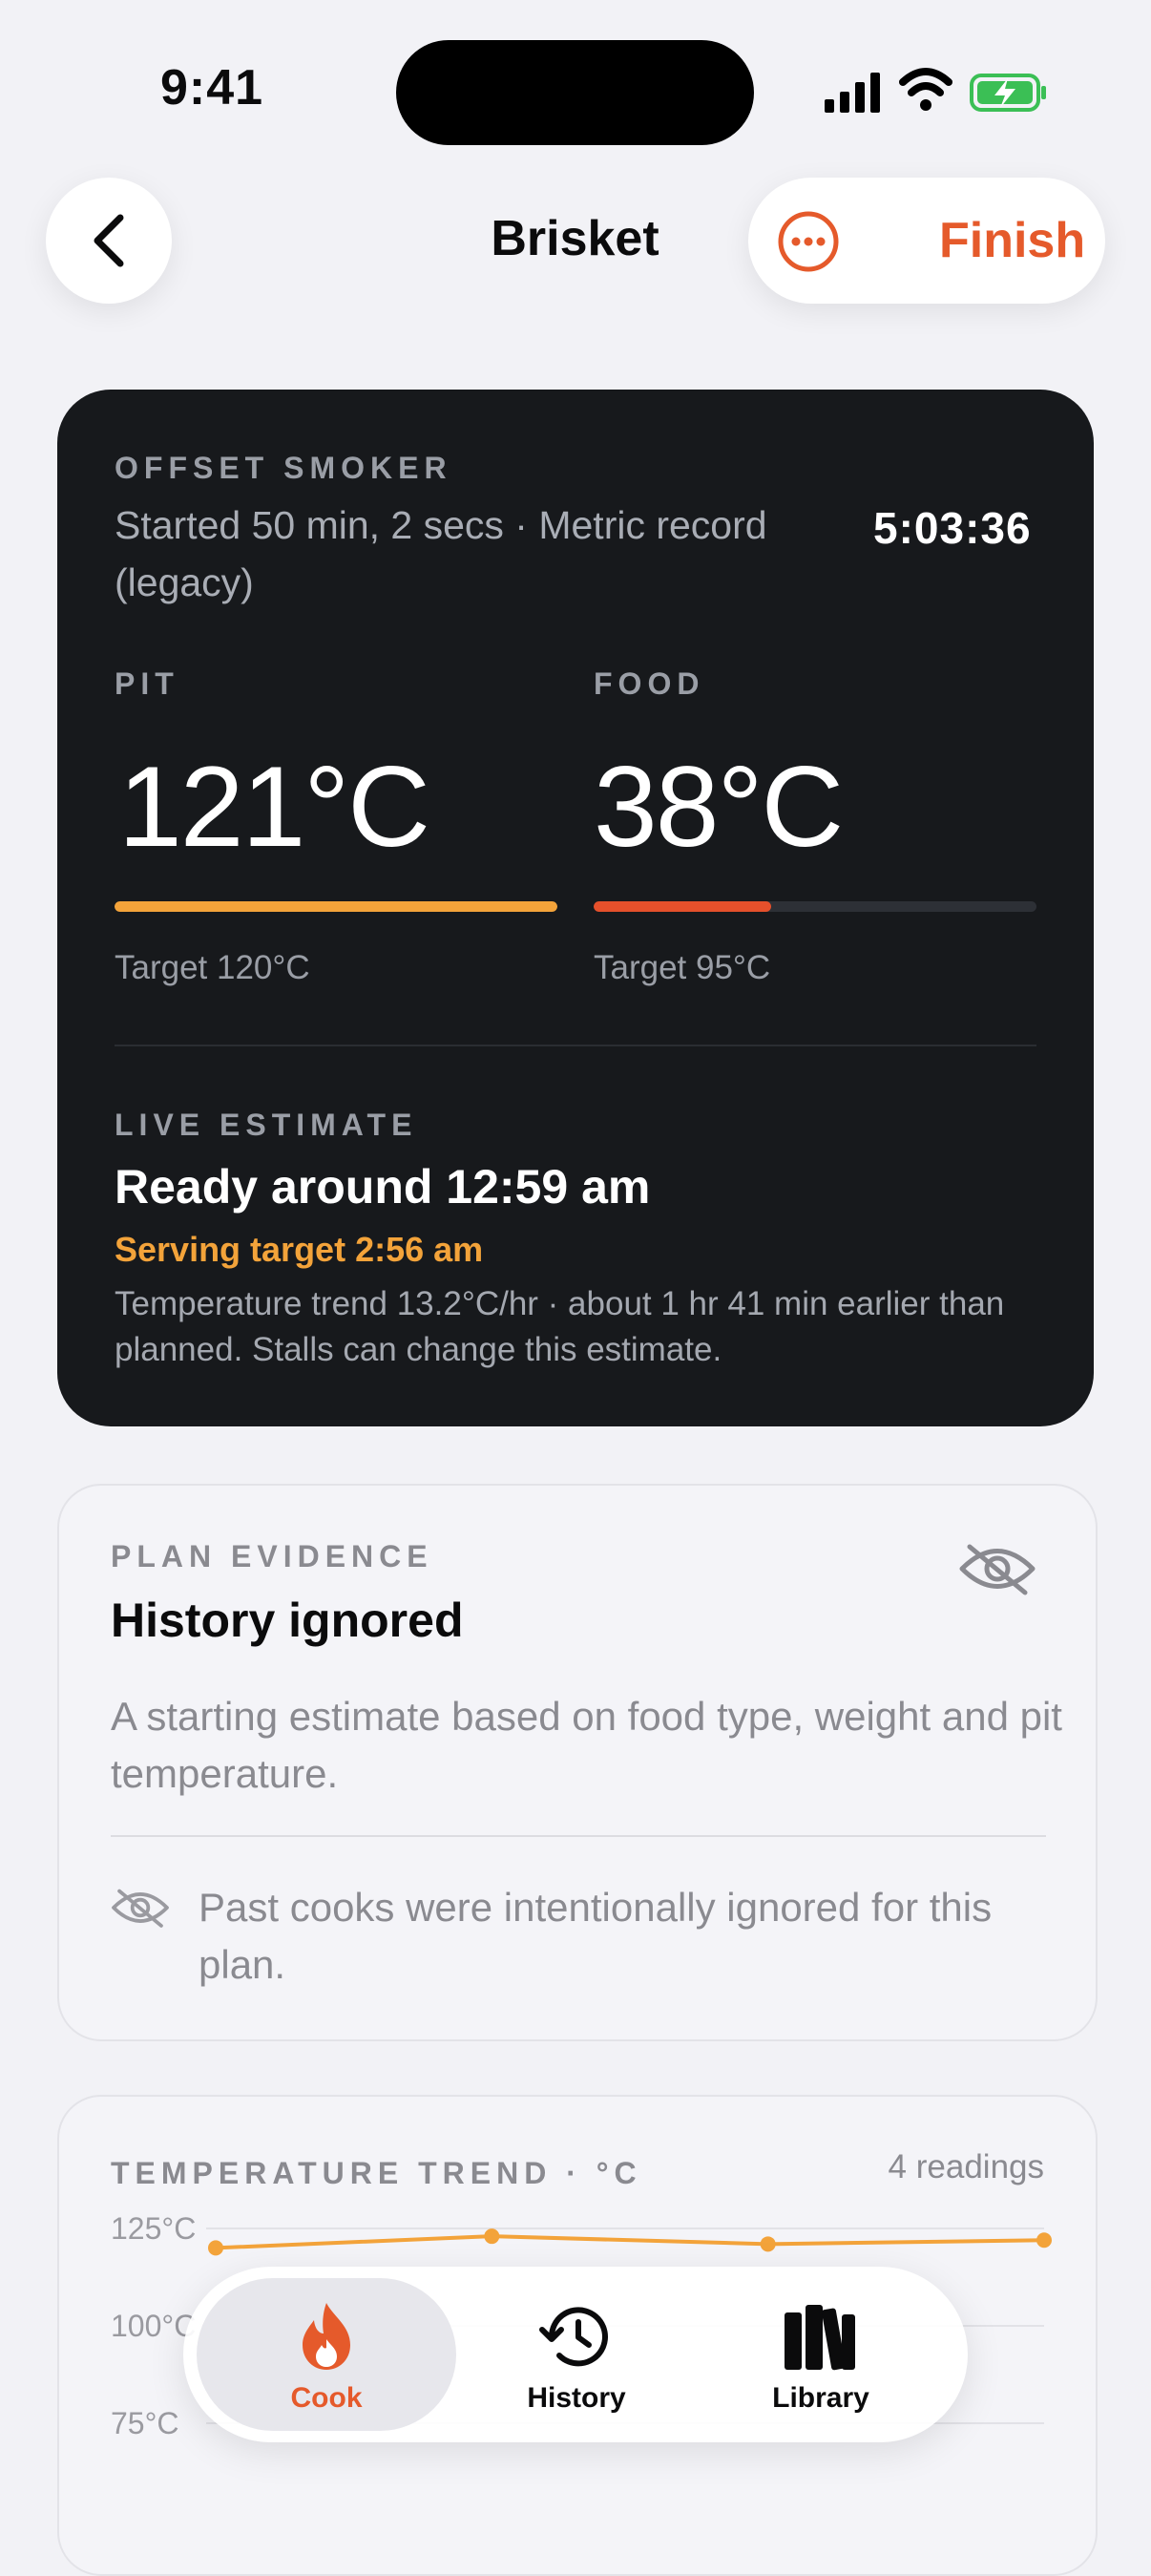 This screenshot has height=2576, width=1151. I want to click on tab-bar: Cook History Library, so click(575, 2354).